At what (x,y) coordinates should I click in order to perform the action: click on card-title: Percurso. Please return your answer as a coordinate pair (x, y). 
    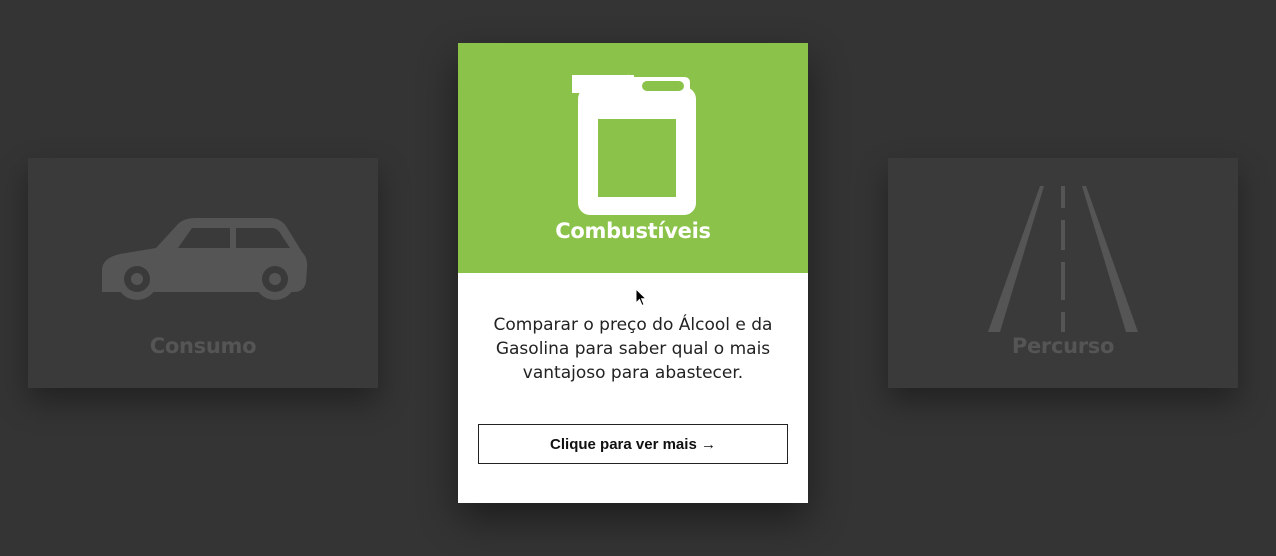
    Looking at the image, I should click on (1063, 346).